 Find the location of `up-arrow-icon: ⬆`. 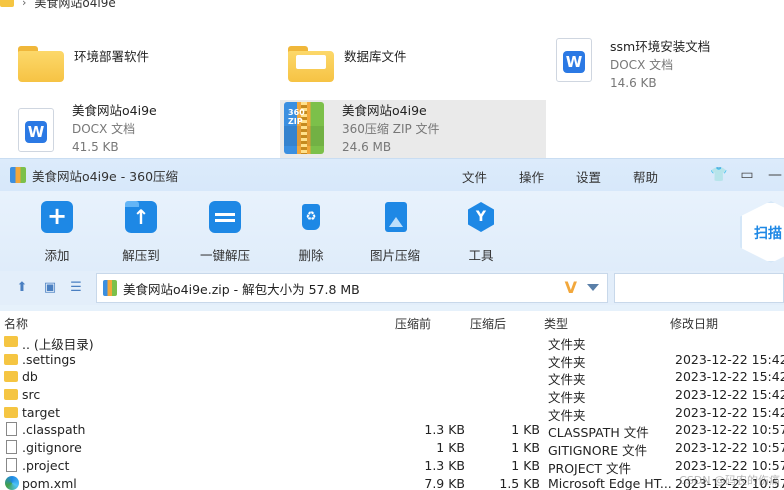

up-arrow-icon: ⬆ is located at coordinates (22, 288).